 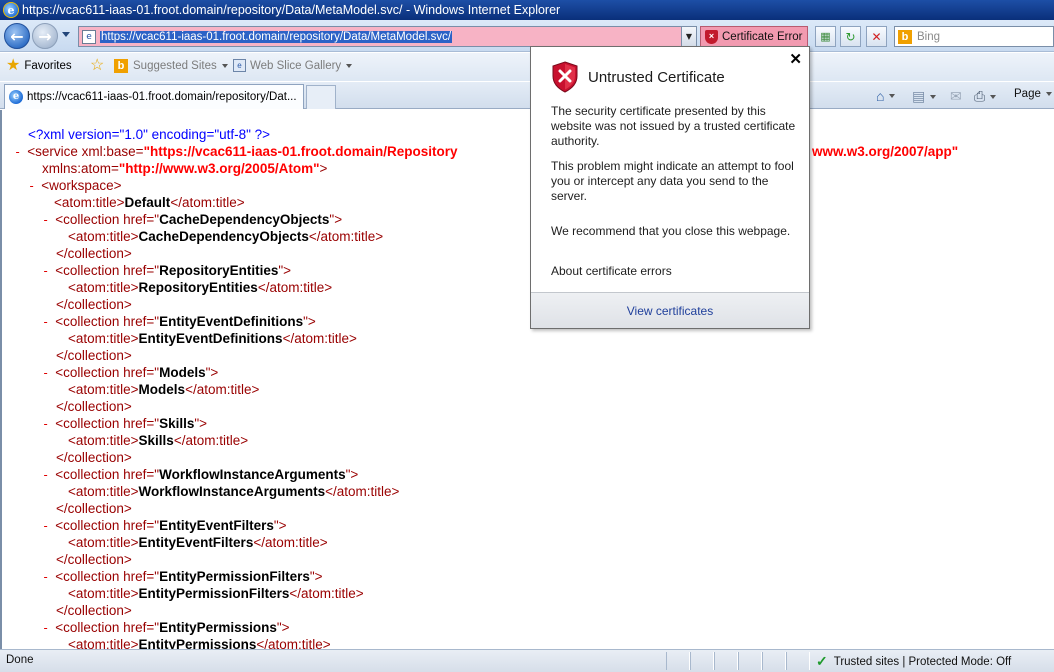 What do you see at coordinates (239, 65) in the screenshot?
I see `web-slice-icon: e` at bounding box center [239, 65].